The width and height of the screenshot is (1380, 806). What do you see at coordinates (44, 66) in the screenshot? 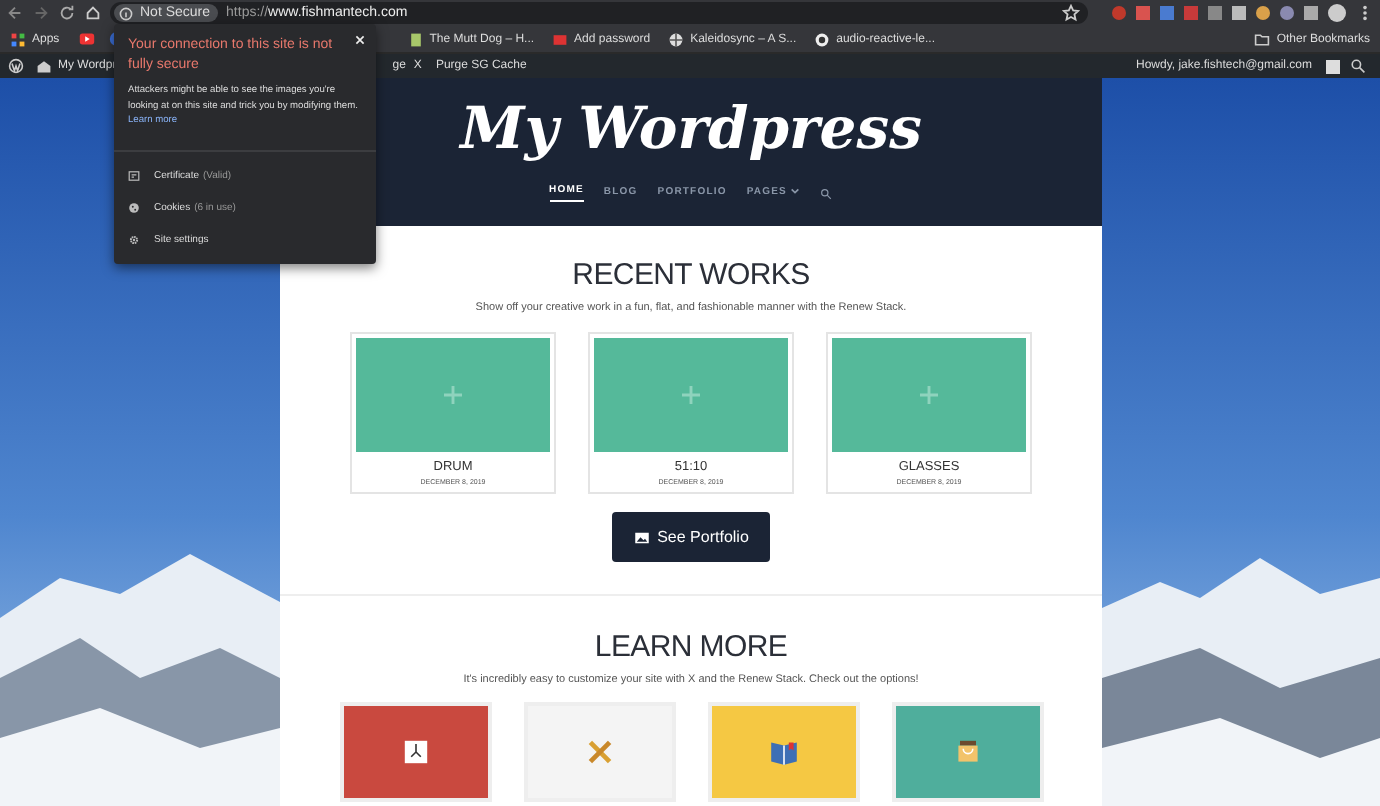
I see `house-icon` at bounding box center [44, 66].